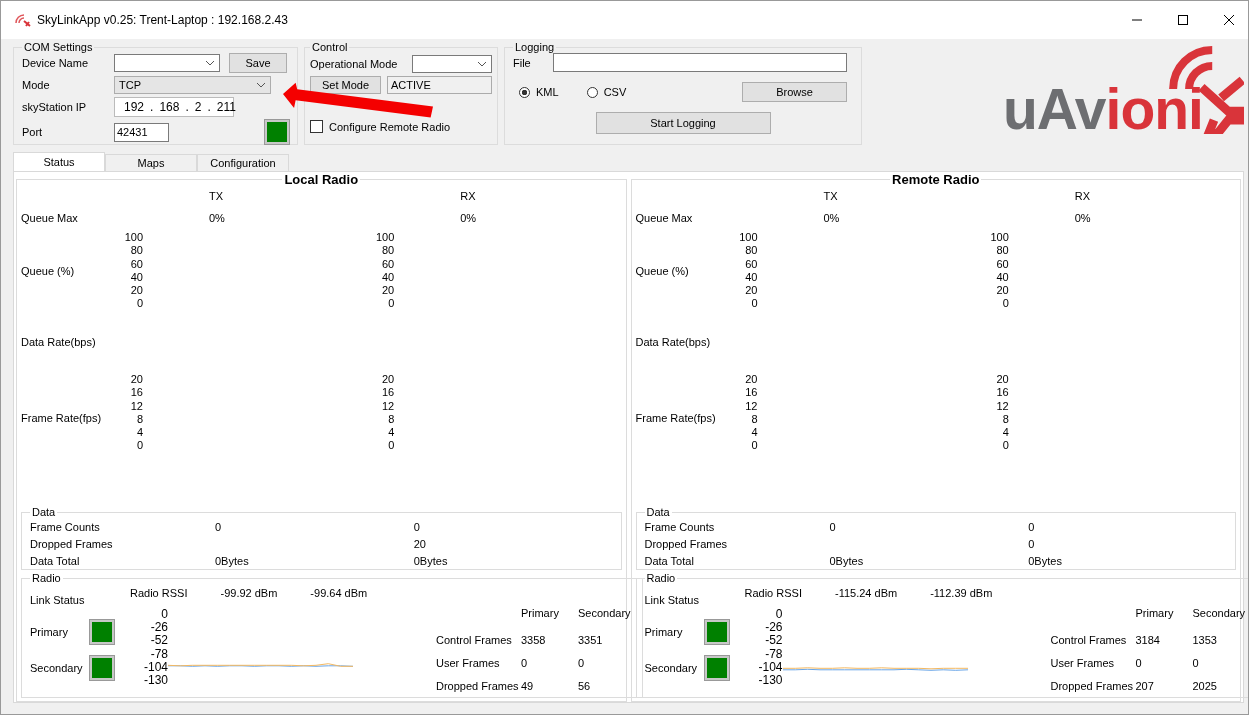 Image resolution: width=1249 pixels, height=715 pixels. What do you see at coordinates (794, 92) in the screenshot?
I see `browse-button: Browse` at bounding box center [794, 92].